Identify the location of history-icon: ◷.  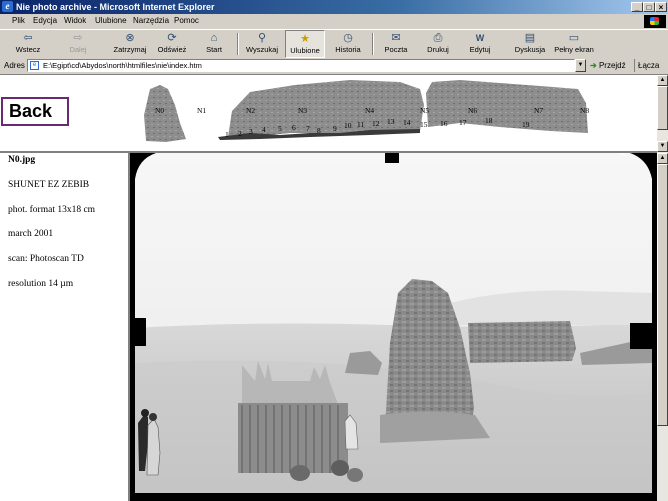
(348, 38).